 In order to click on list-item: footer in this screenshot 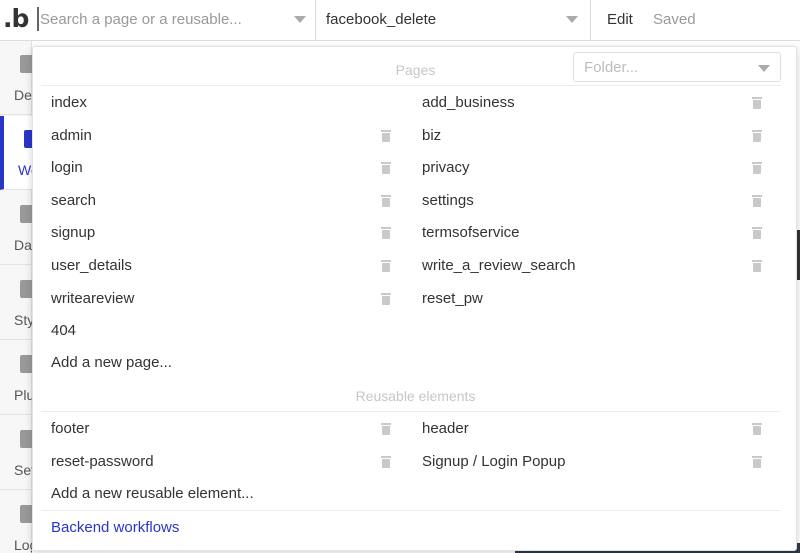, I will do `click(70, 428)`.